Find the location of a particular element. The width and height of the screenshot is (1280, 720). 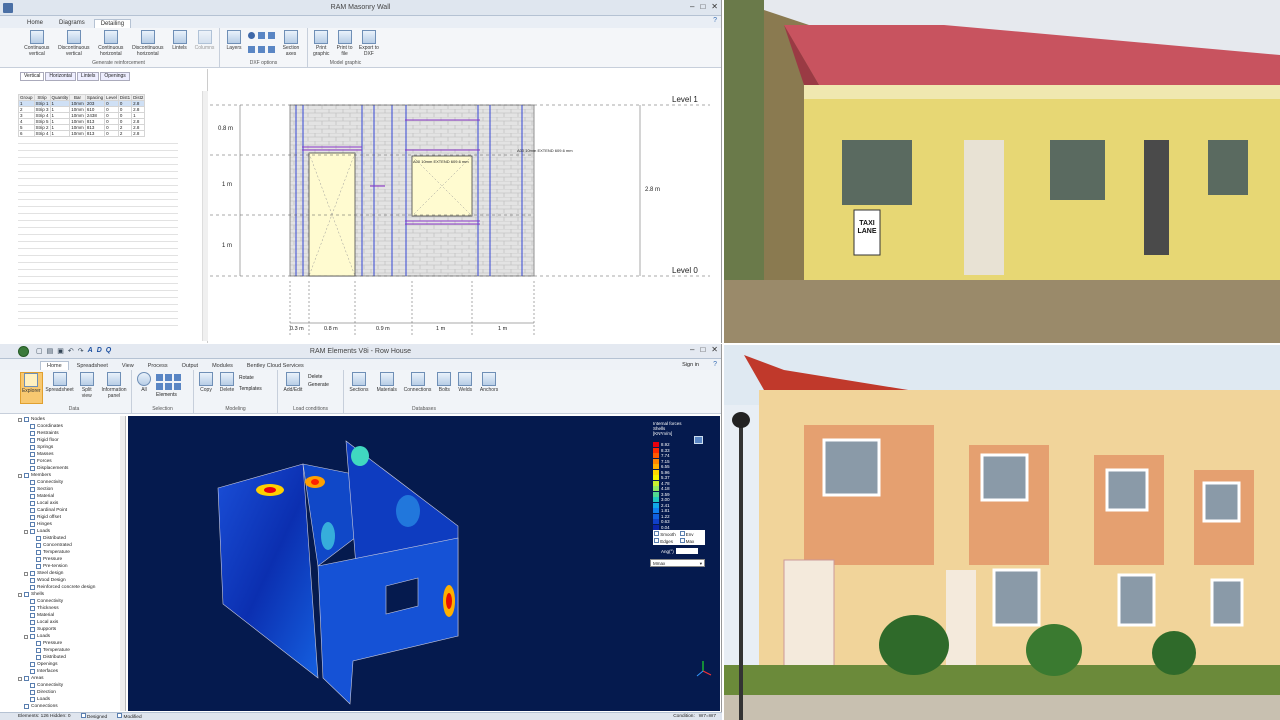

tree-item: Springs is located at coordinates (71, 447).